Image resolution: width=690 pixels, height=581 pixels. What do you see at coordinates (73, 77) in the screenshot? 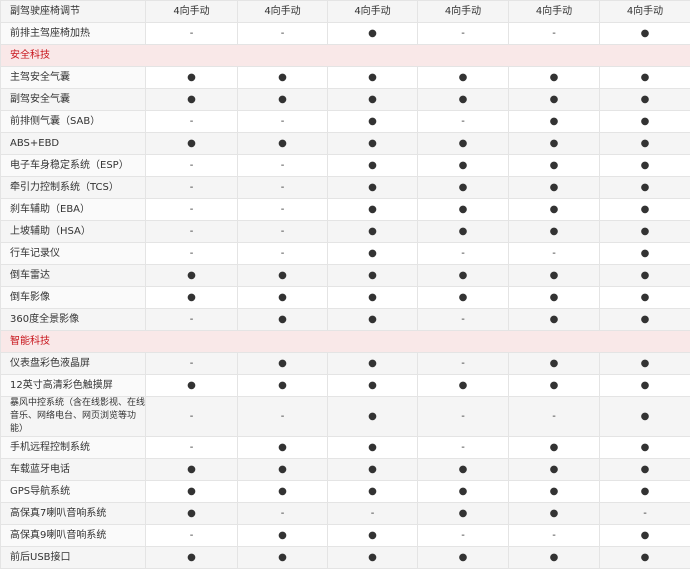
I see `feature-label: 主驾安全气囊` at bounding box center [73, 77].